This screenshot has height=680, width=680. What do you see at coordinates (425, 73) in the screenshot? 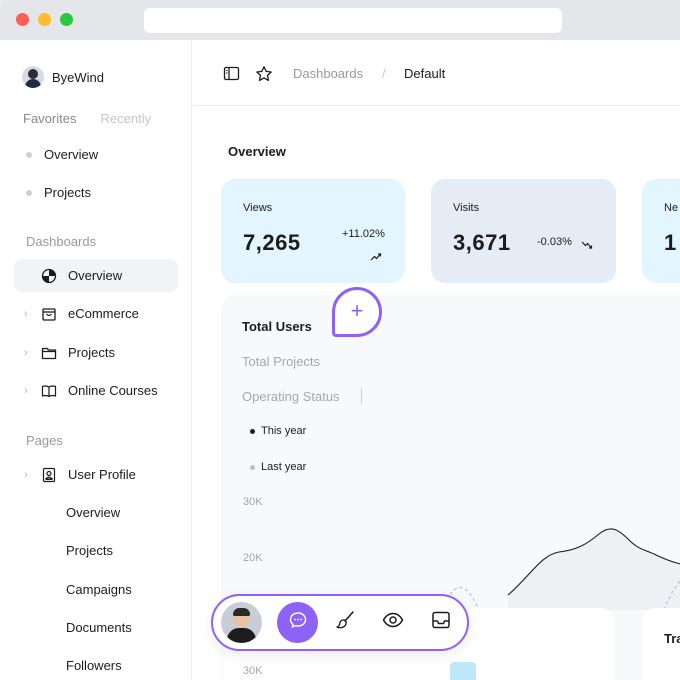
I see `breadcrumb-default: Default` at bounding box center [425, 73].